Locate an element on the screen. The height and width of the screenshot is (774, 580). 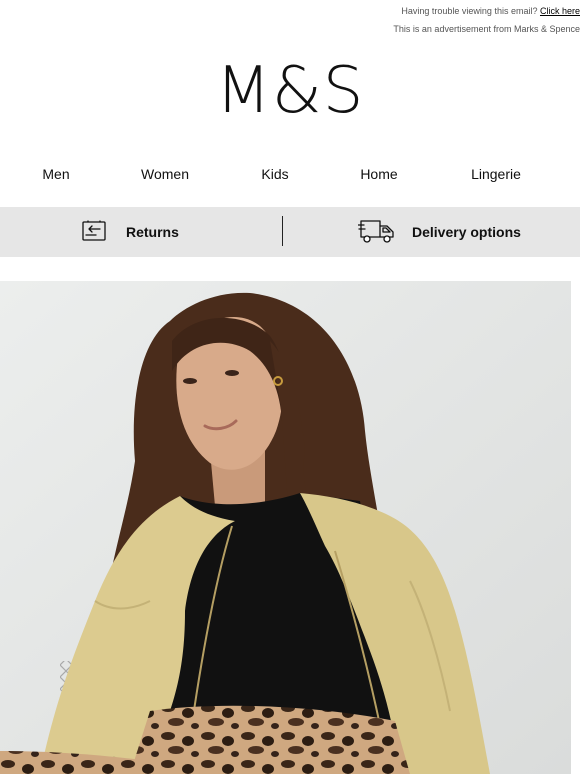
delivery-truck-icon is located at coordinates (376, 232).